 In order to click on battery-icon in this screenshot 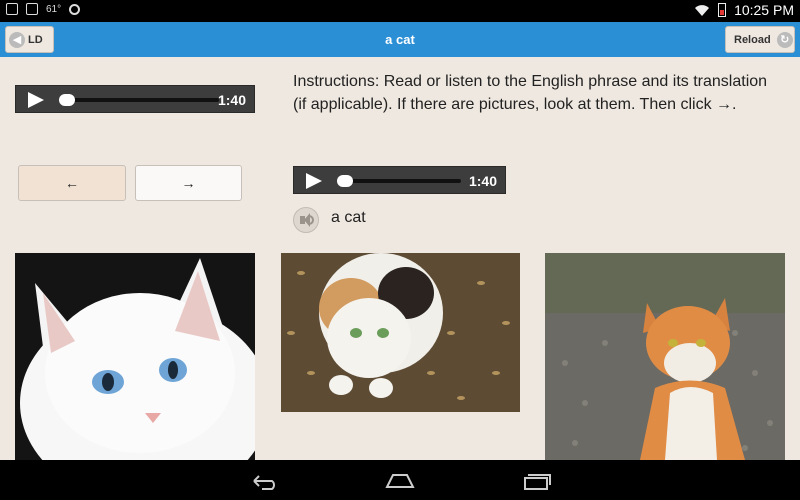, I will do `click(722, 10)`.